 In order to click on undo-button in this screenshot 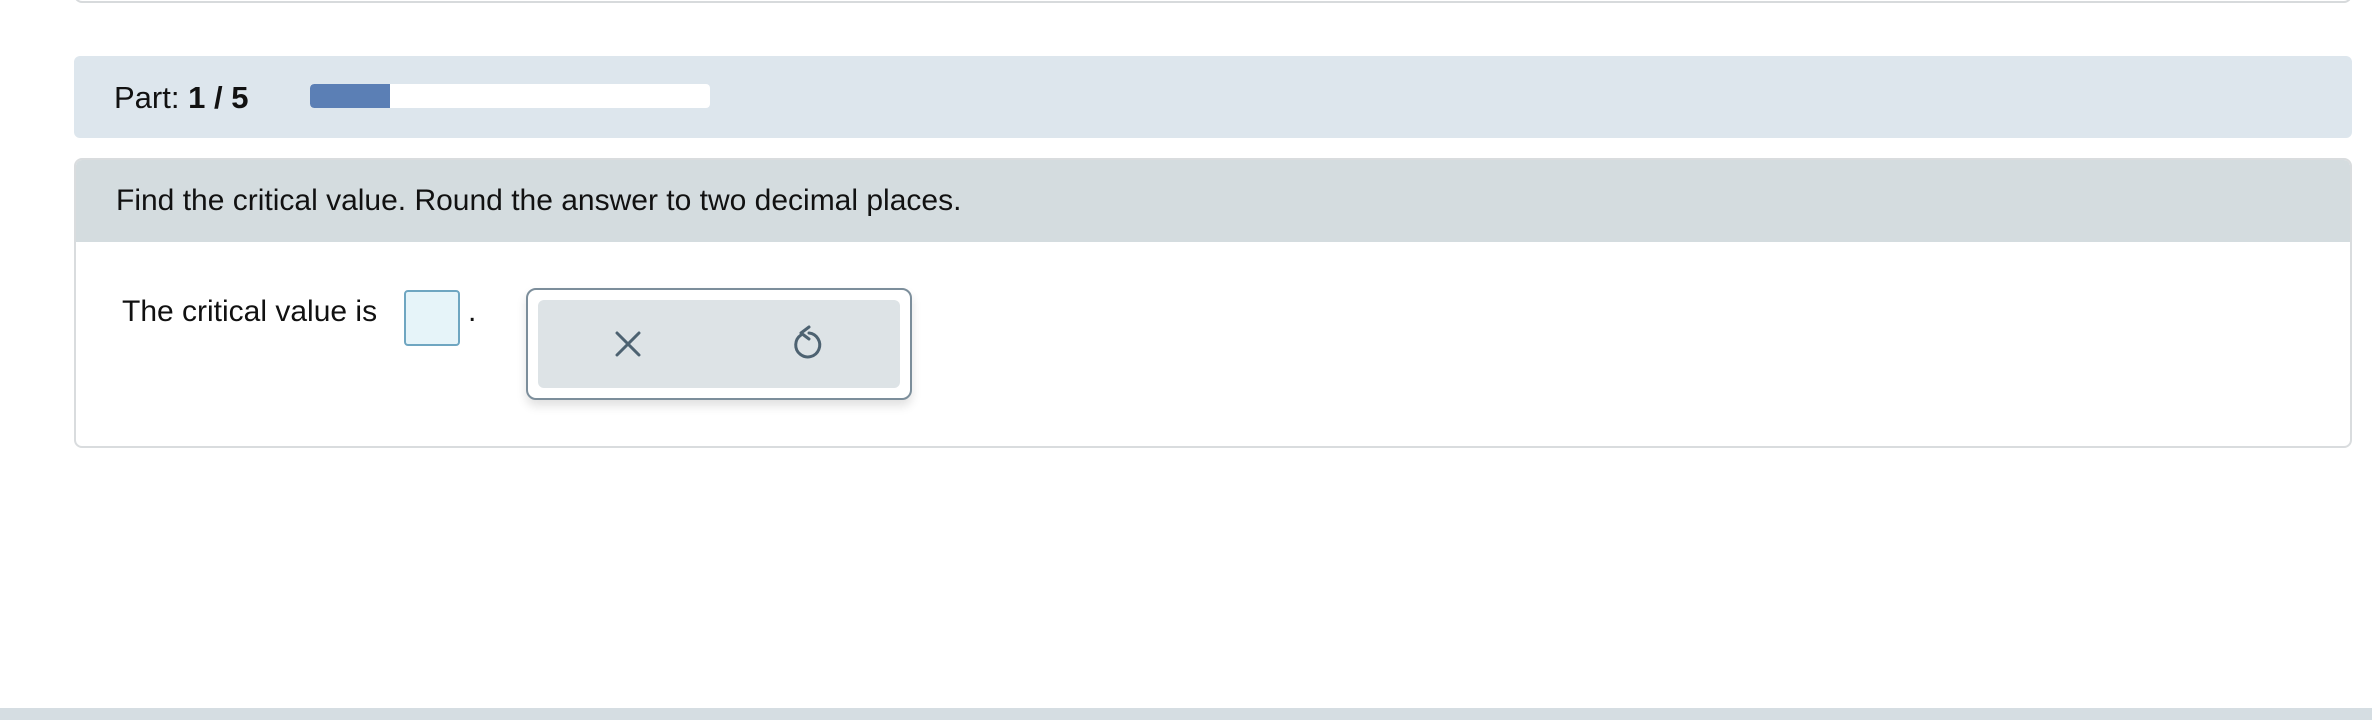, I will do `click(808, 344)`.